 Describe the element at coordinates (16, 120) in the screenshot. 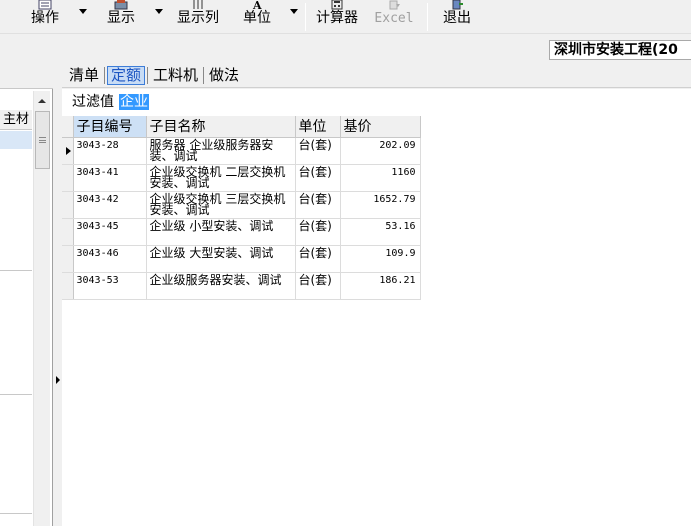

I see `left-column-header: 主材` at that location.